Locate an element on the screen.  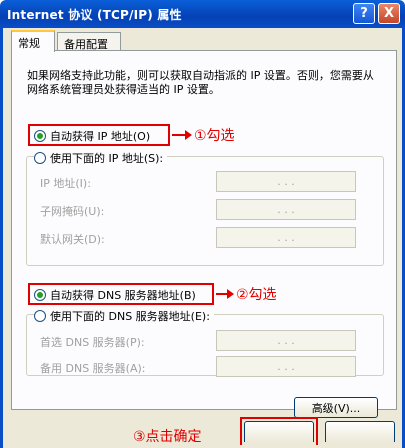
window-title: Internet 协议 (TCP/IP) 属性 is located at coordinates (94, 15).